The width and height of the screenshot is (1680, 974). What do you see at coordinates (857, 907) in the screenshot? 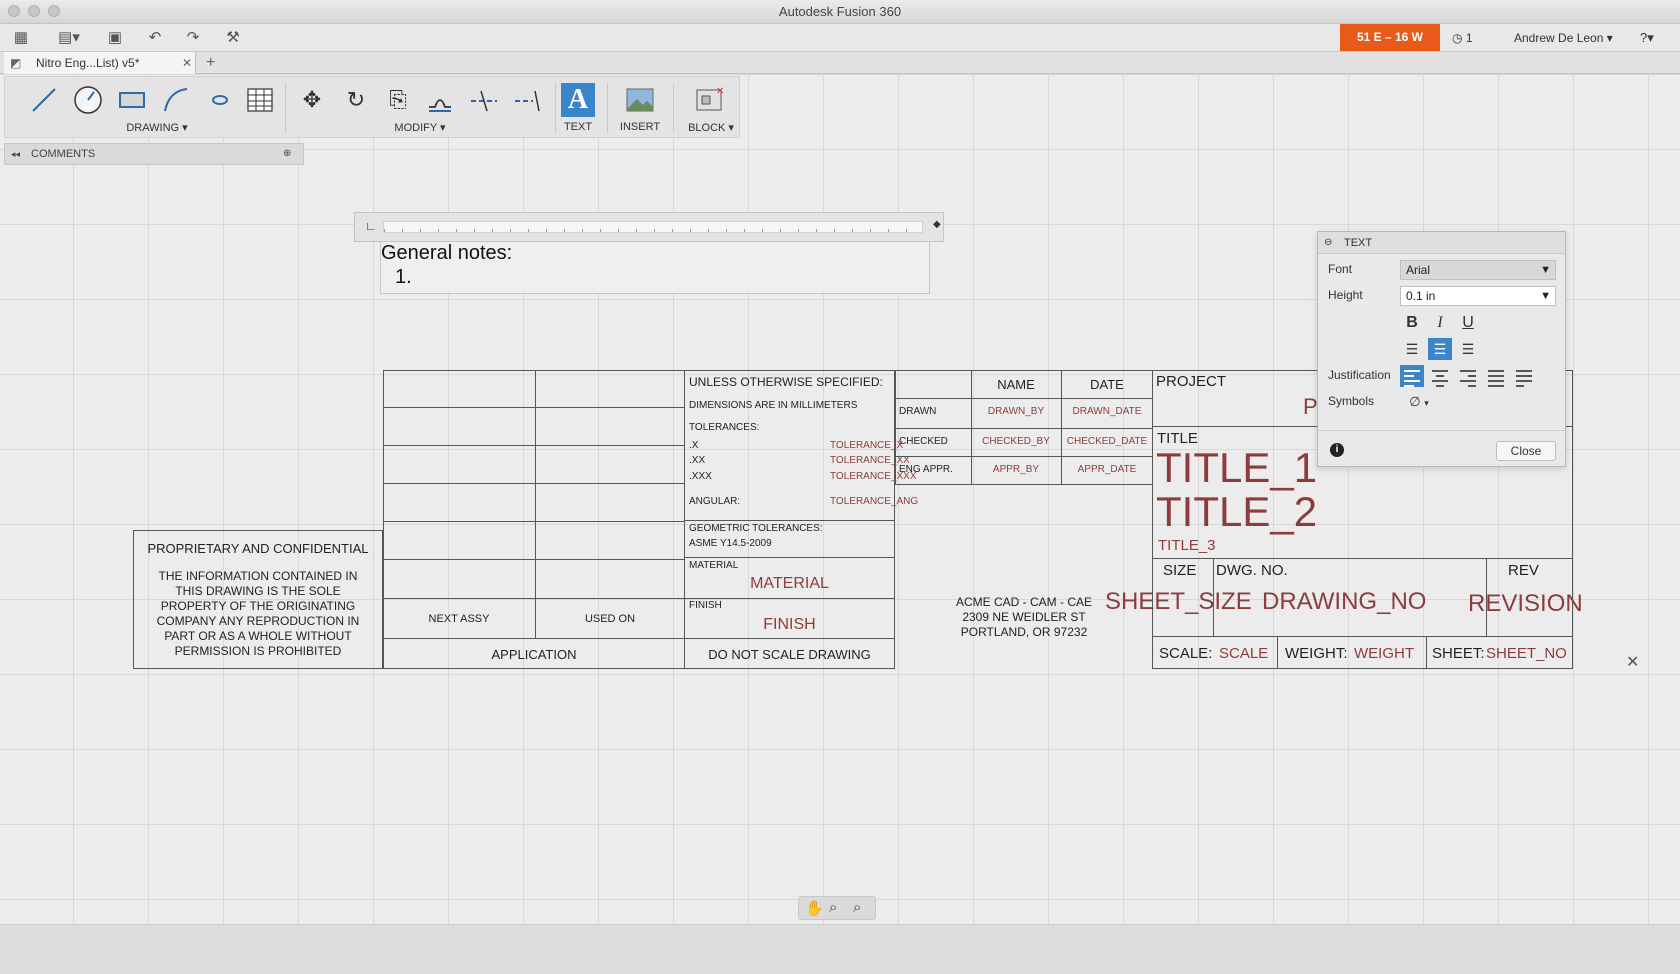
I see `zoom-window-icon: ⌕` at bounding box center [857, 907].